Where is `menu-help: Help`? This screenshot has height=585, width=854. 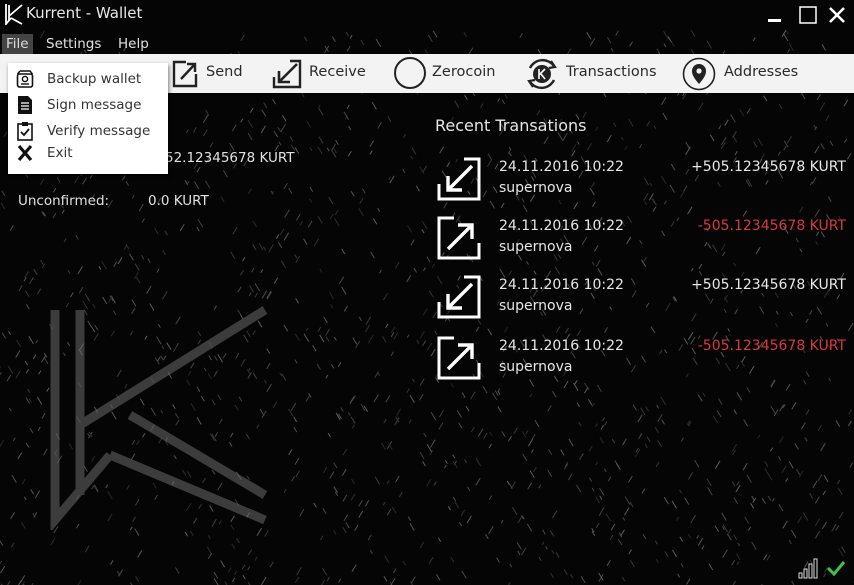 menu-help: Help is located at coordinates (133, 44).